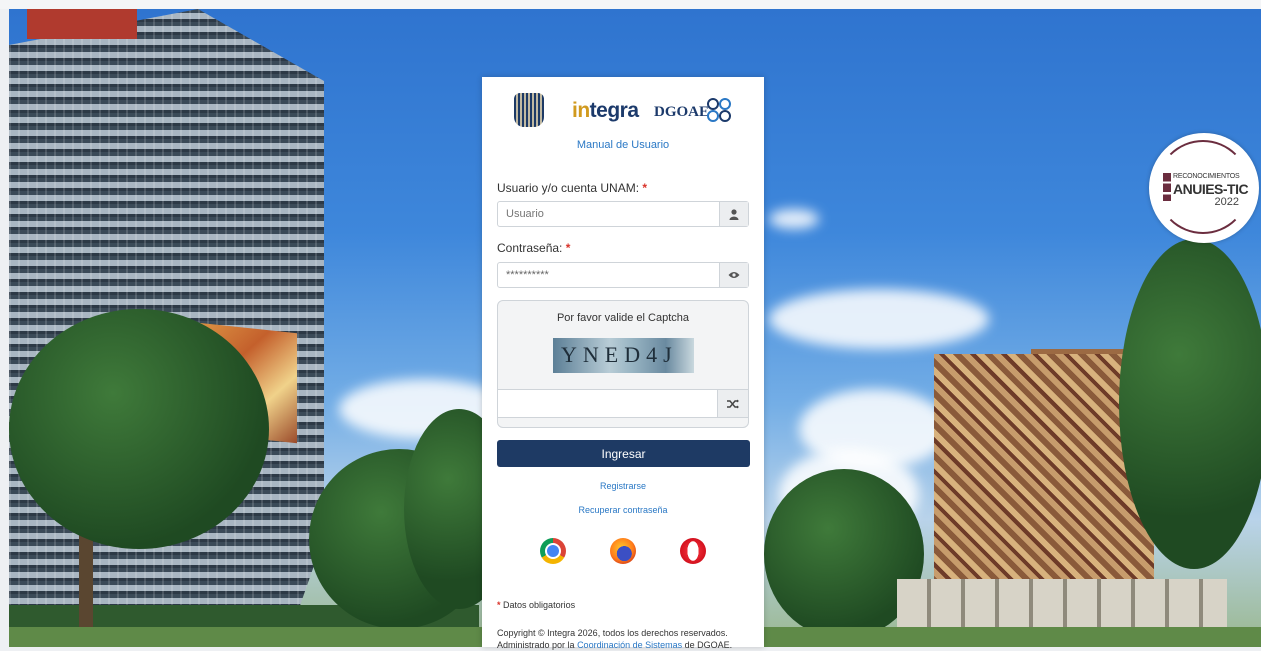  What do you see at coordinates (623, 453) in the screenshot?
I see `login-button: Ingresar` at bounding box center [623, 453].